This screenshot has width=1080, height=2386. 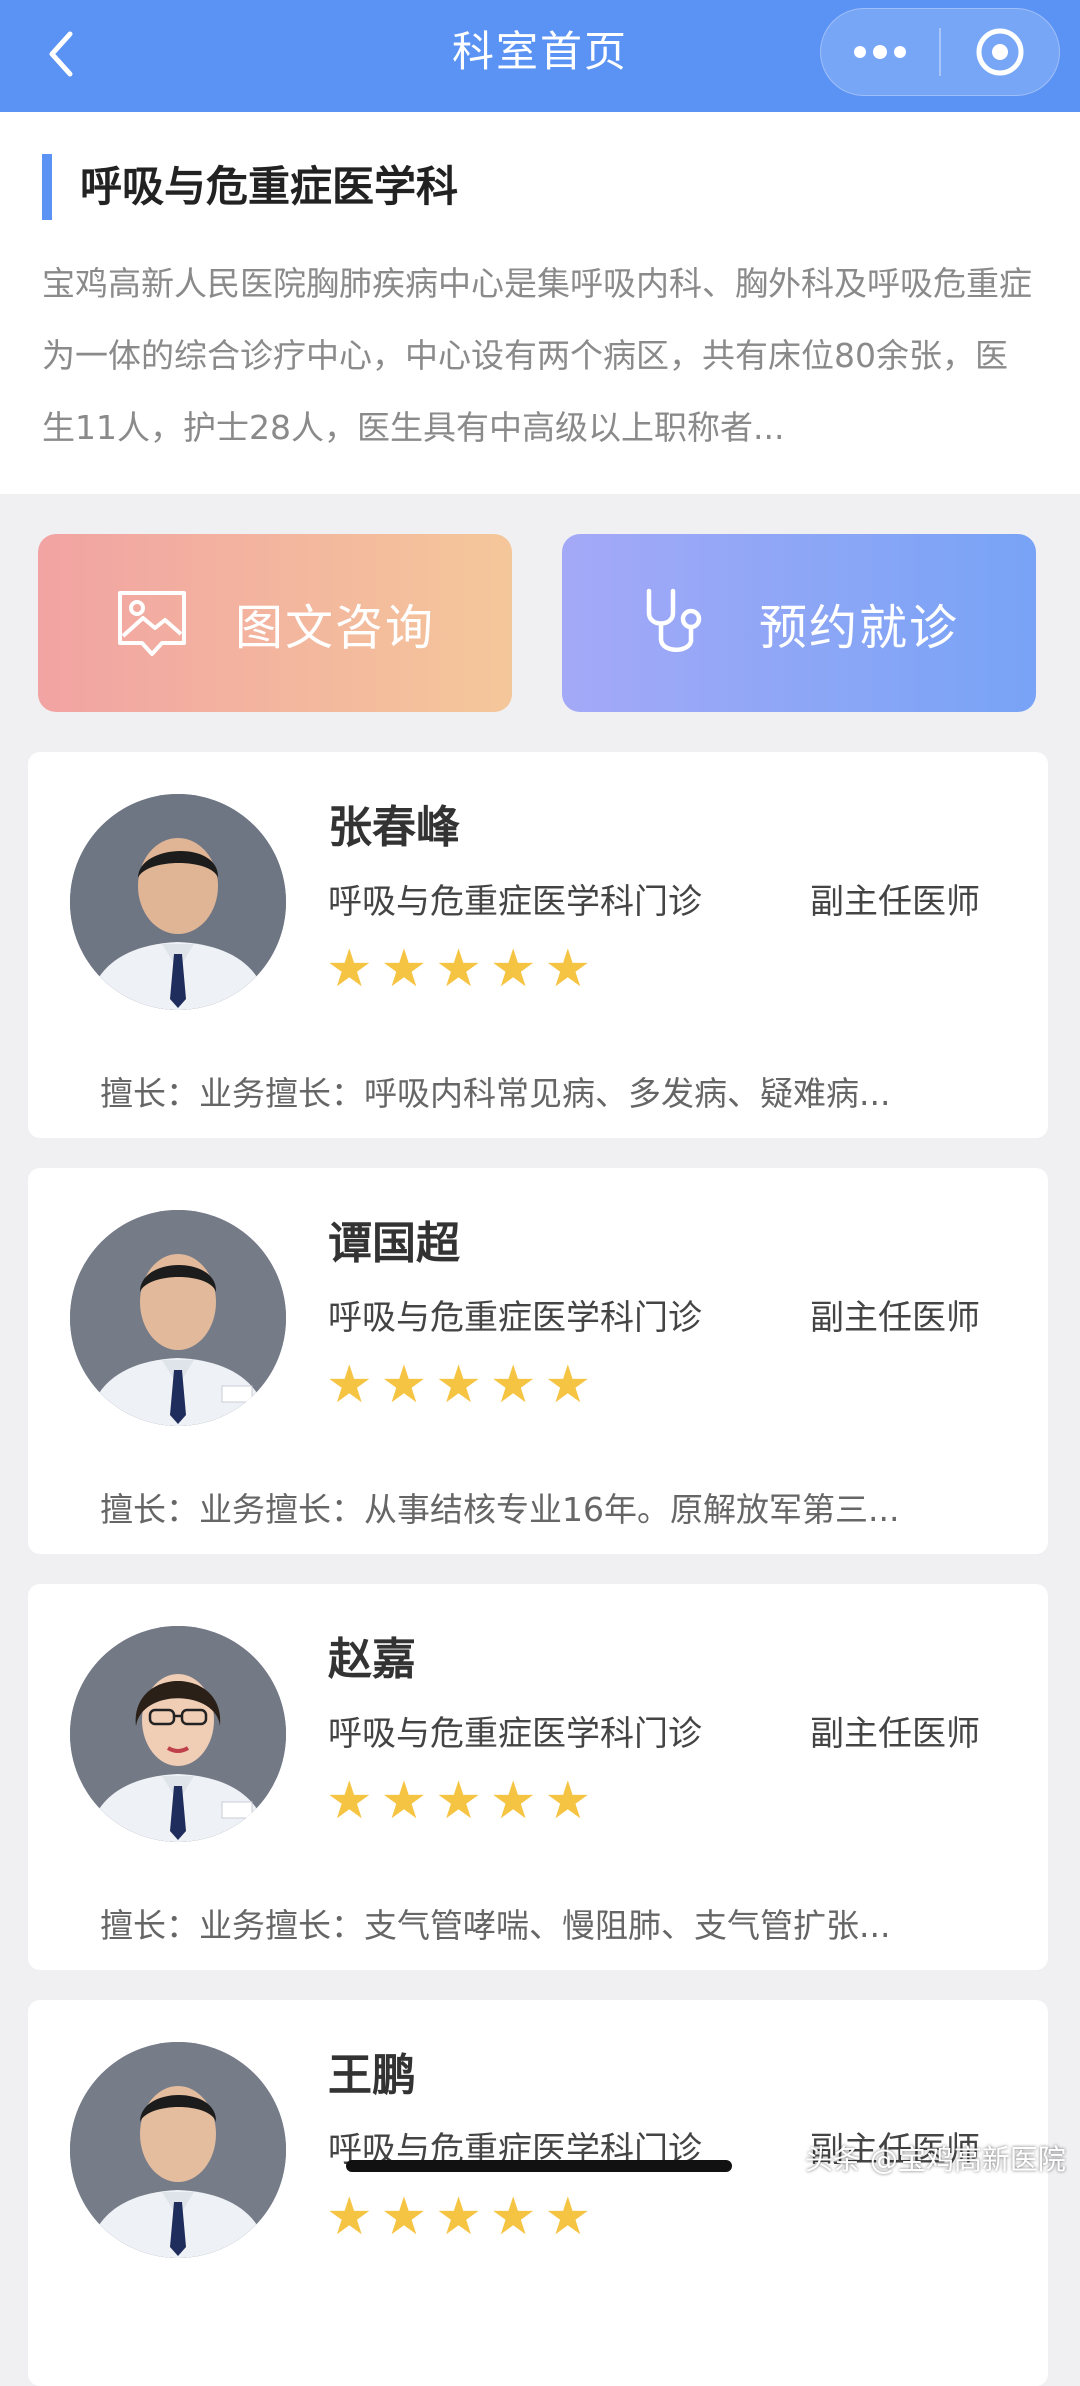 I want to click on more-button, so click(x=880, y=52).